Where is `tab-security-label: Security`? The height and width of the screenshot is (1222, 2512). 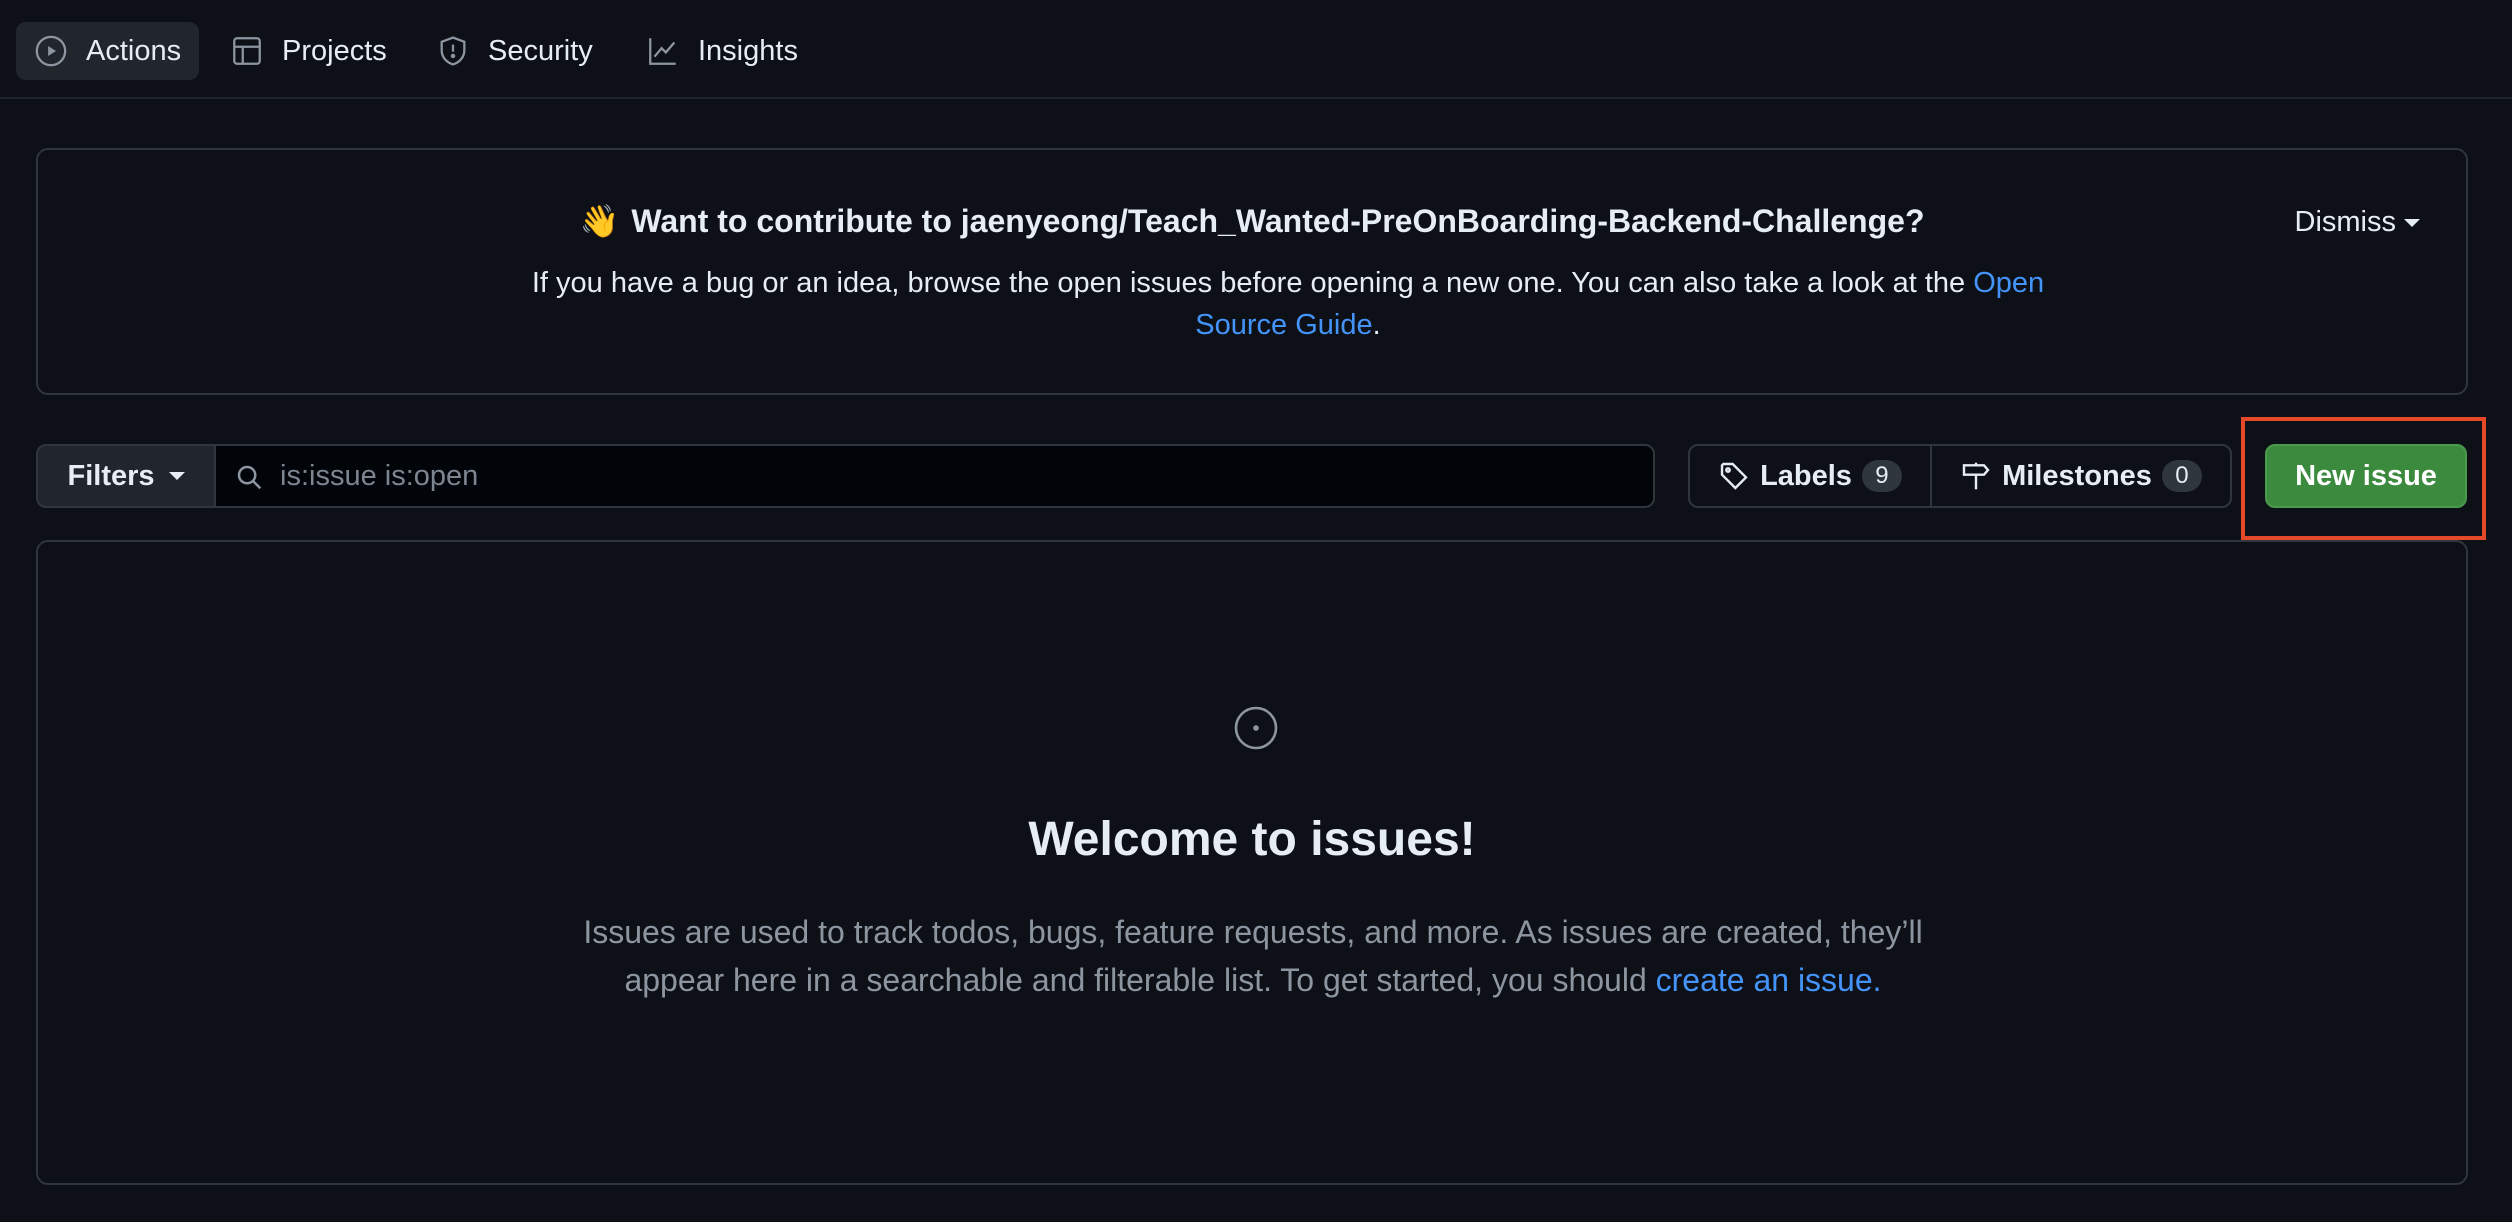 tab-security-label: Security is located at coordinates (540, 50).